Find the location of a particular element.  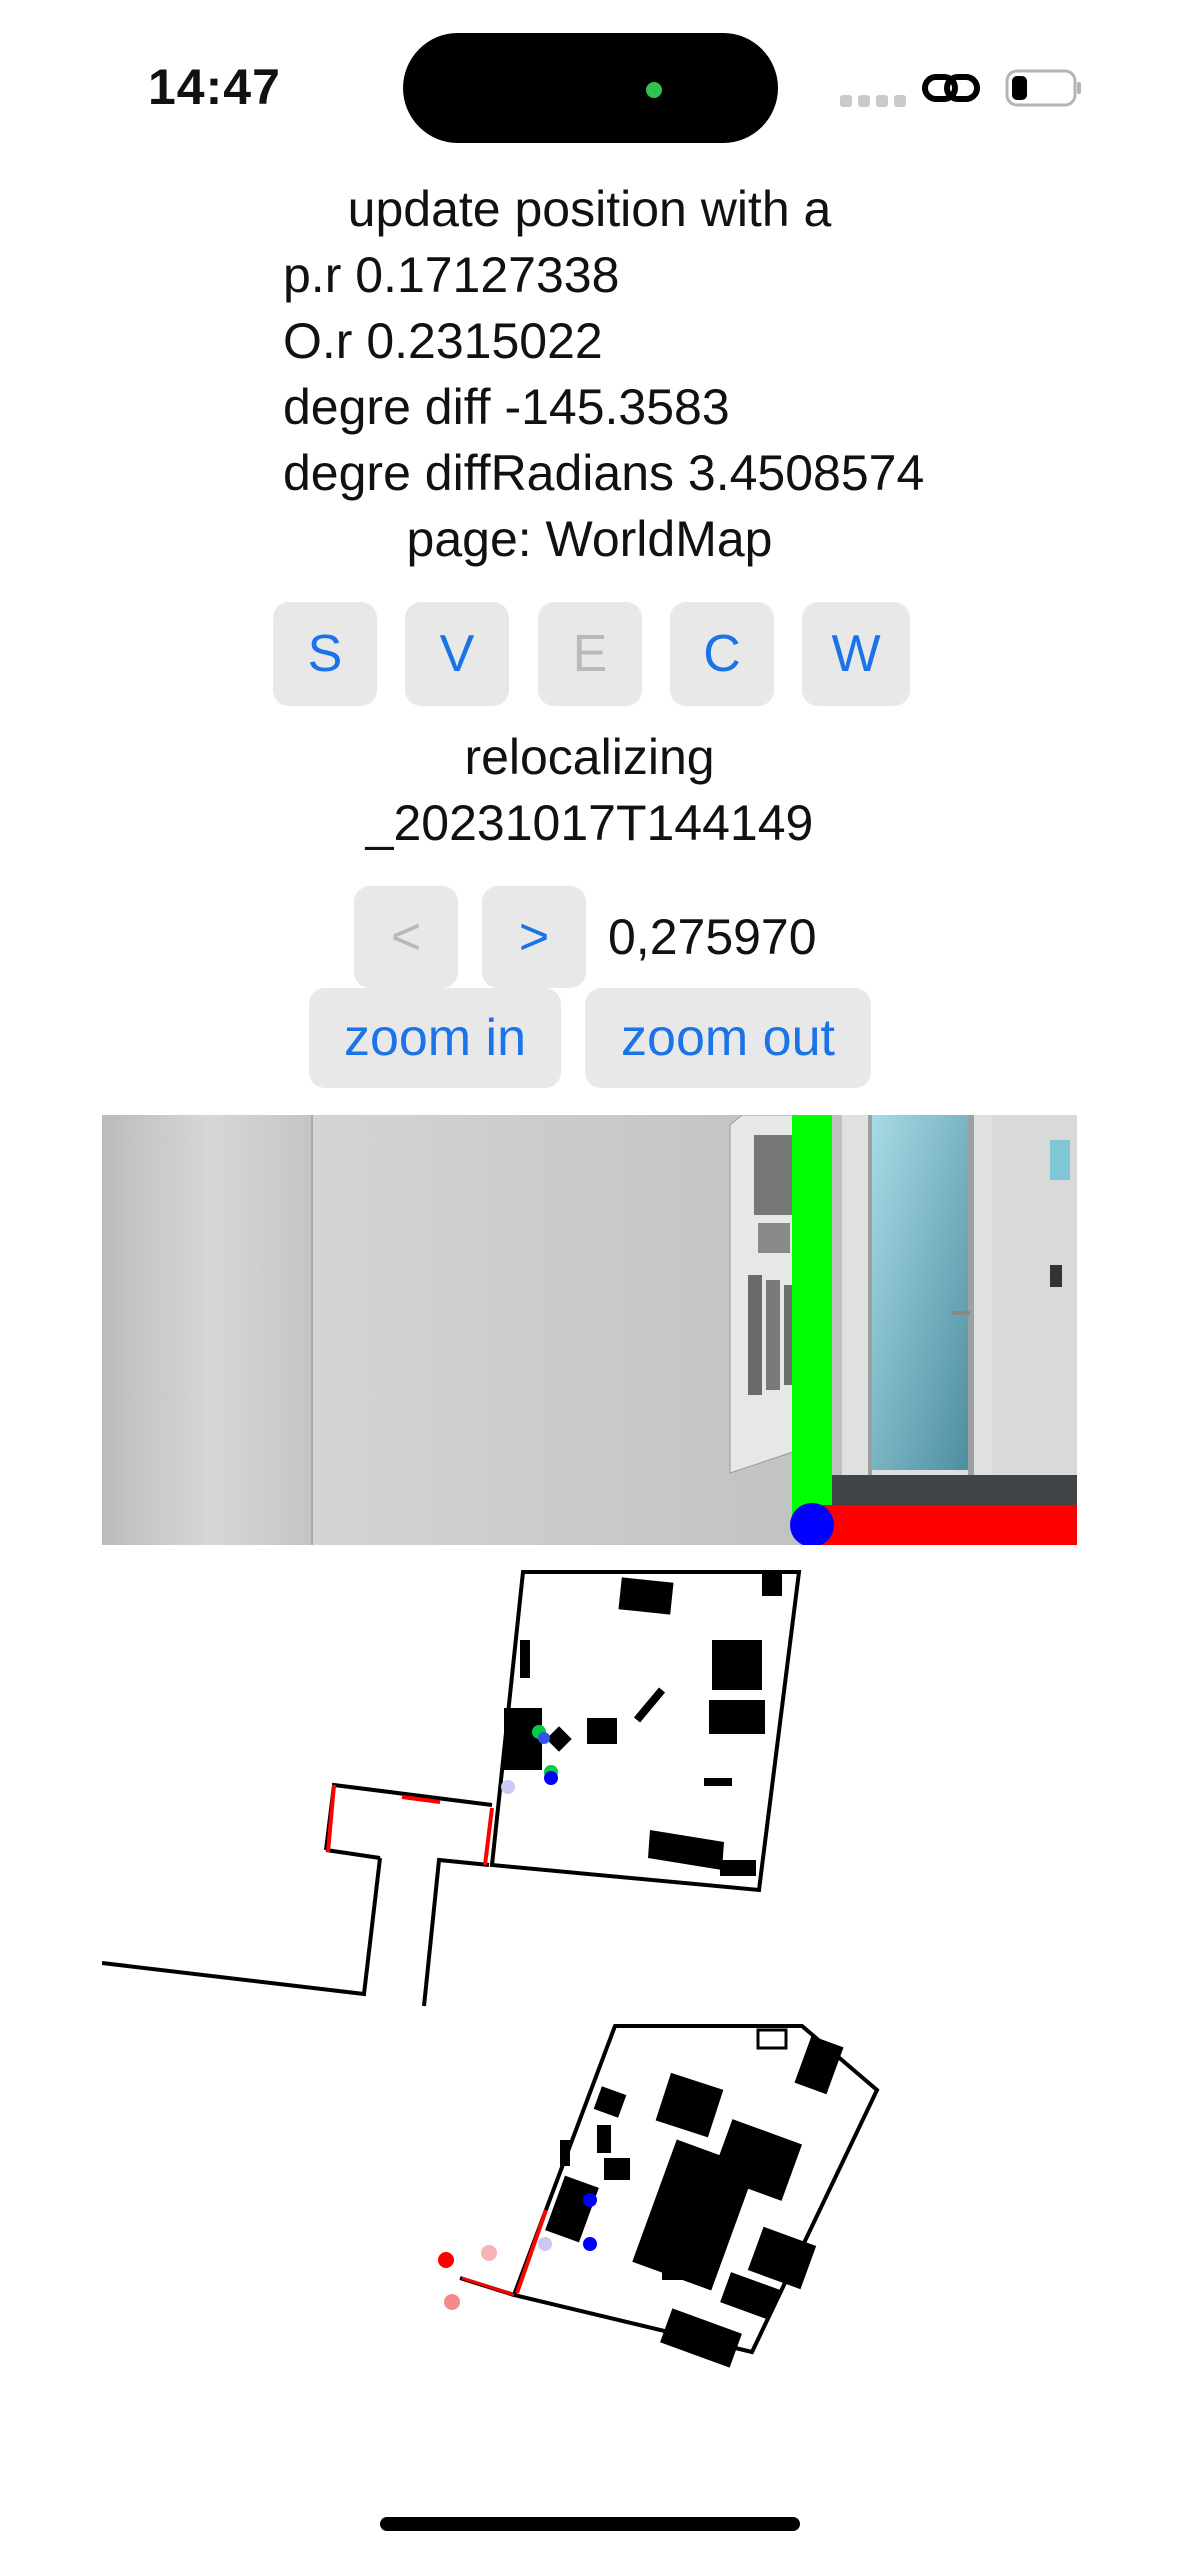

previous-button: < is located at coordinates (406, 937).